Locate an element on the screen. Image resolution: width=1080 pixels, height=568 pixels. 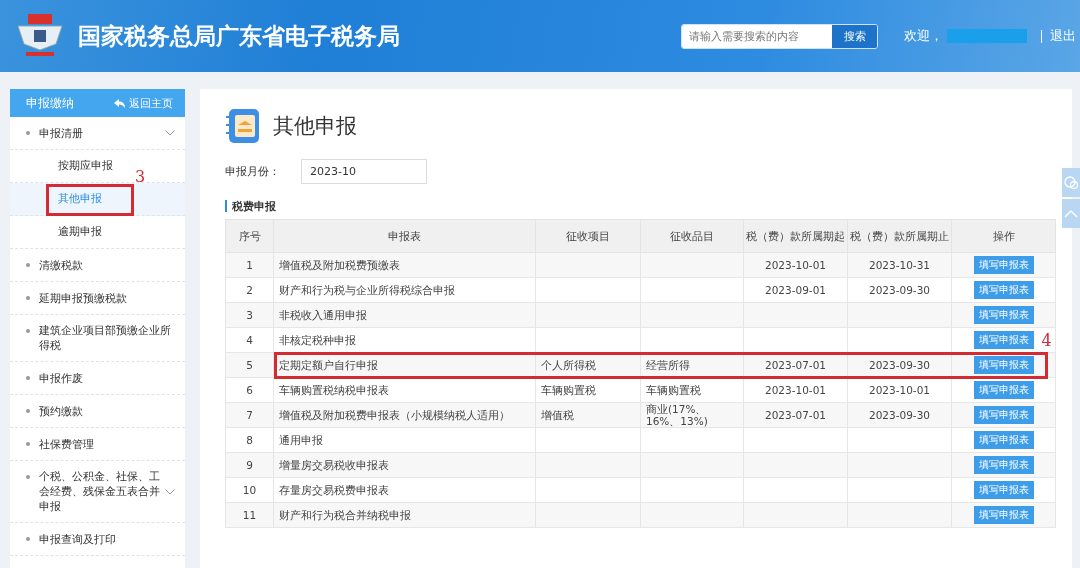
table-cell: 9 is located at coordinates (249, 465).